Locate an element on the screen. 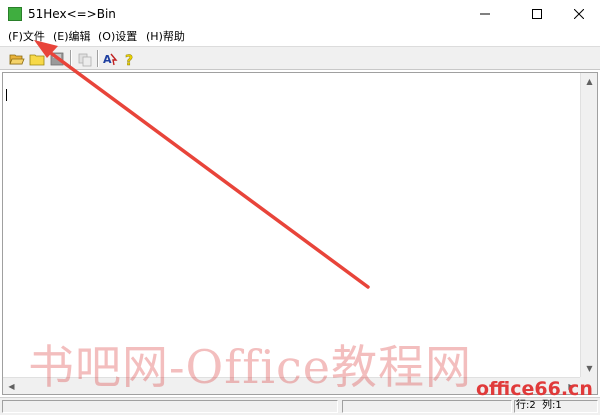 Image resolution: width=600 pixels, height=415 pixels. status-bar: 行:2 列:1 is located at coordinates (300, 406).